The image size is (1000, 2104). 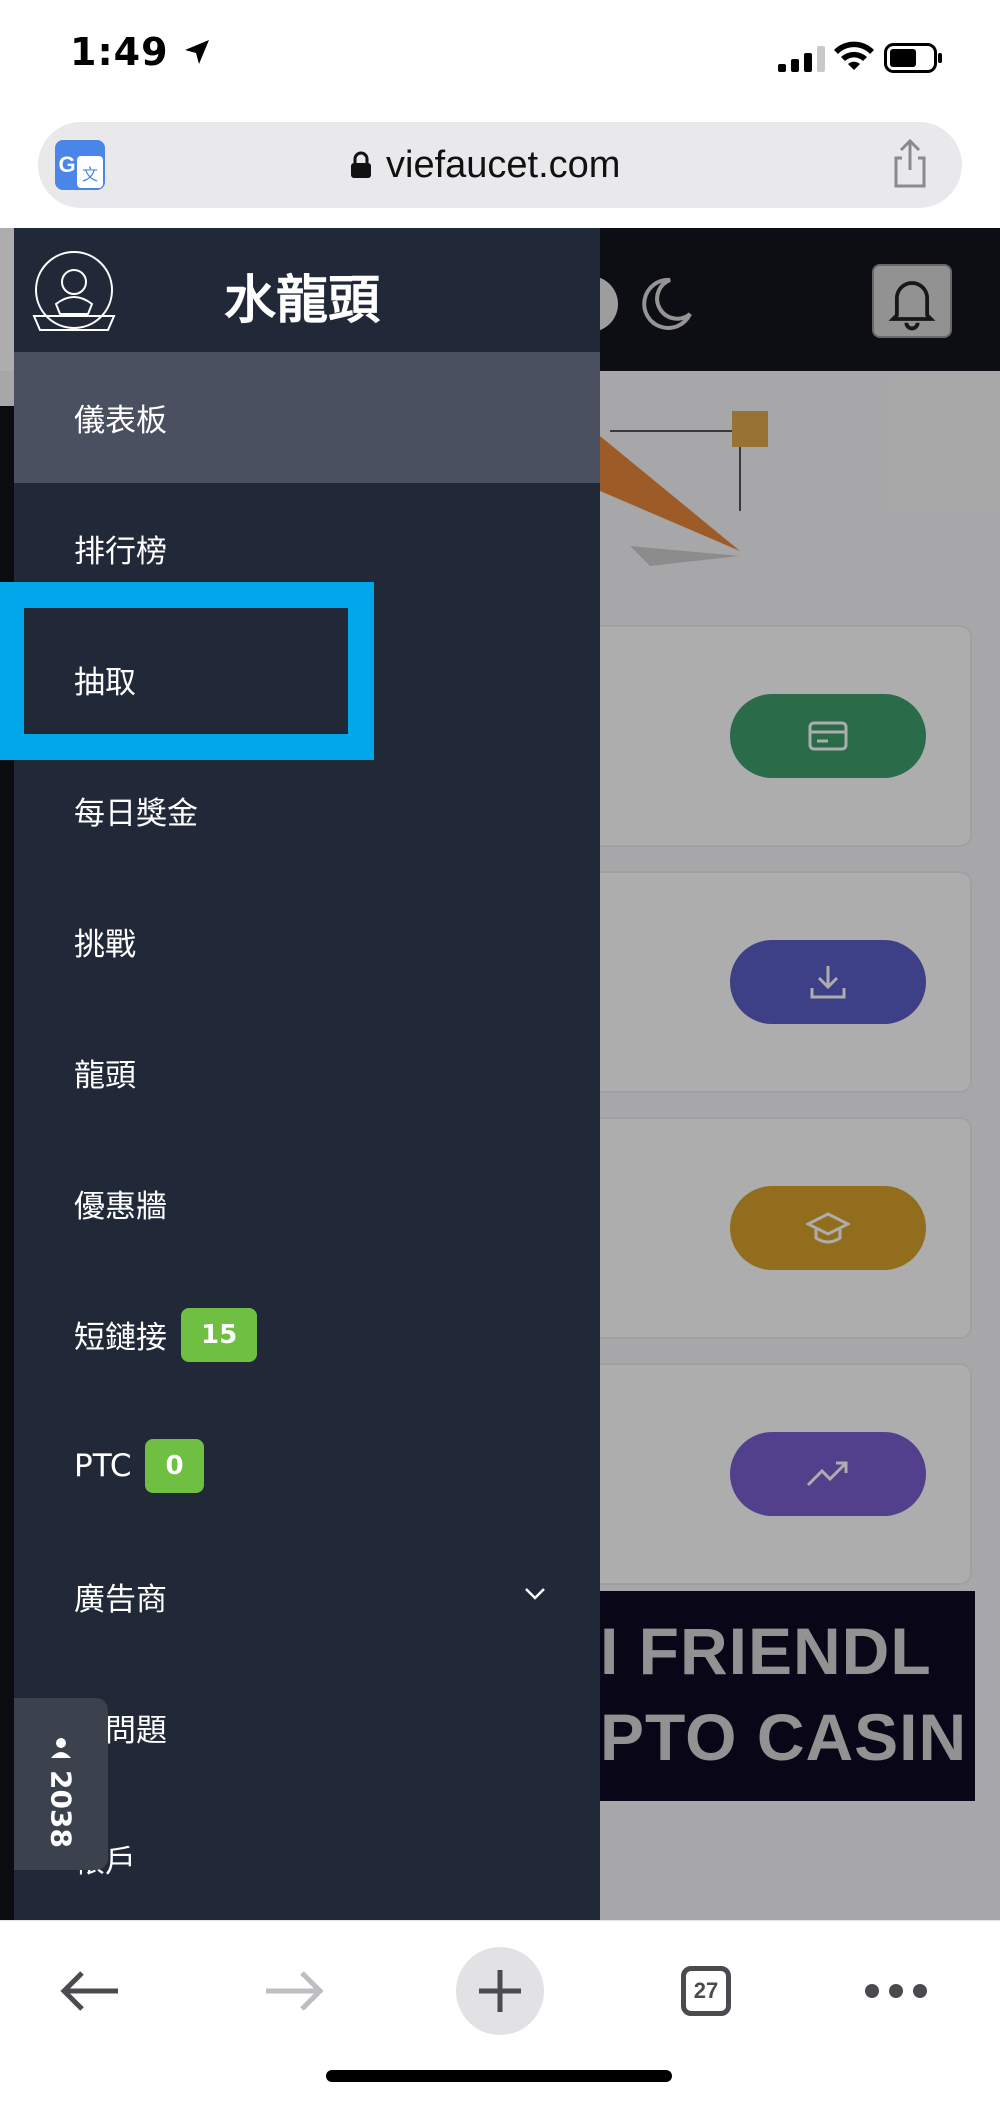 I want to click on sidebar-item-label: 廣告商, so click(x=120, y=1600).